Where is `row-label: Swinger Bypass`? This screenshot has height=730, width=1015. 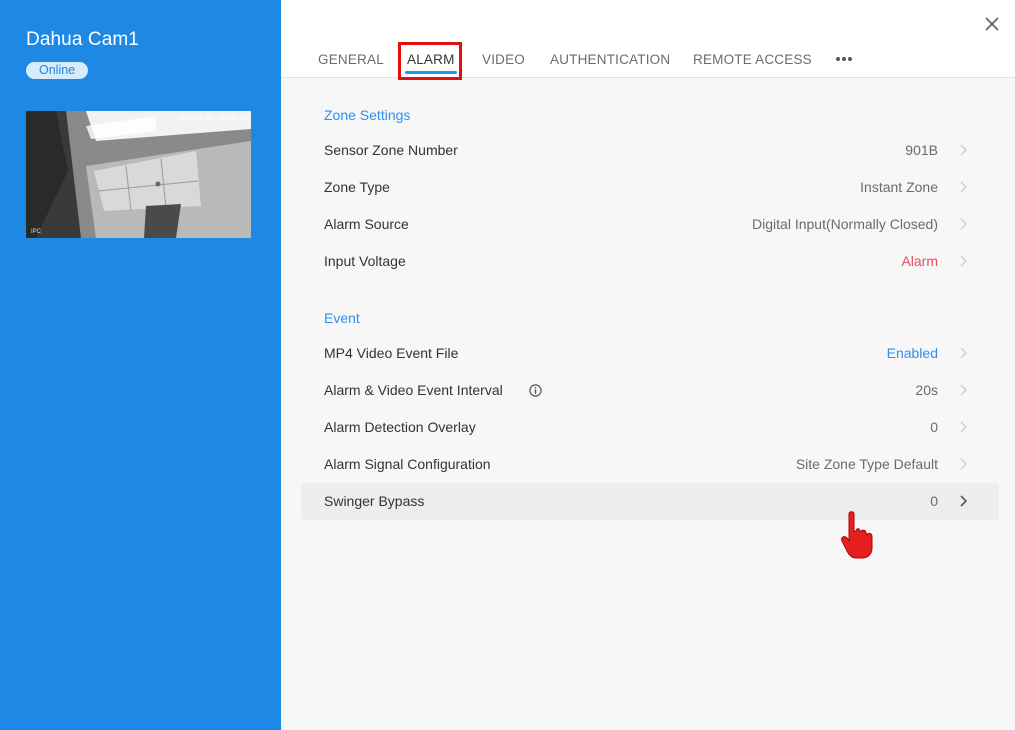
row-label: Swinger Bypass is located at coordinates (374, 501).